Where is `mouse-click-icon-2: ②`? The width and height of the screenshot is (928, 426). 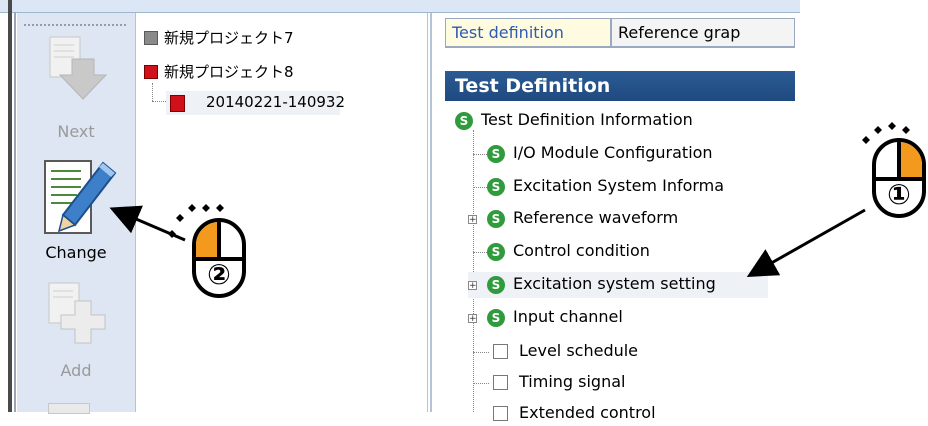 mouse-click-icon-2: ② is located at coordinates (207, 256).